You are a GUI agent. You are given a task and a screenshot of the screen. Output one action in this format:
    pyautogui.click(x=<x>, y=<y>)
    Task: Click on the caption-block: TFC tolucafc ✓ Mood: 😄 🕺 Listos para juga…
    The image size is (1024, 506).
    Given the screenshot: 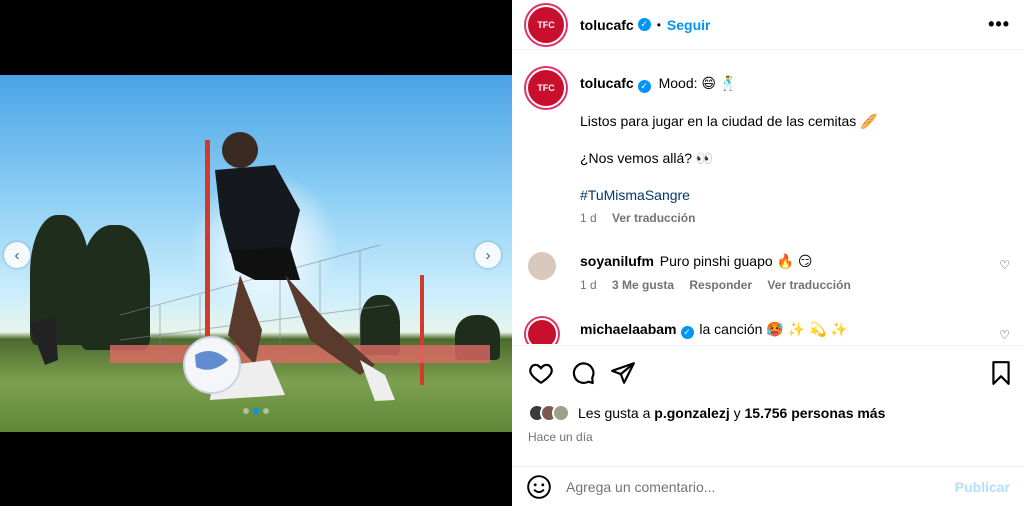 What is the action you would take?
    pyautogui.click(x=768, y=146)
    